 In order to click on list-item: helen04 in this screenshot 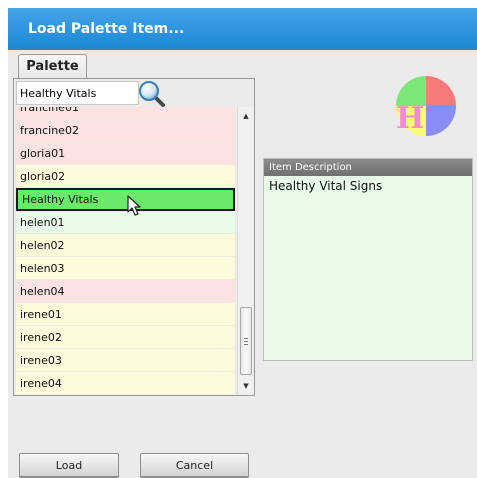, I will do `click(125, 291)`.